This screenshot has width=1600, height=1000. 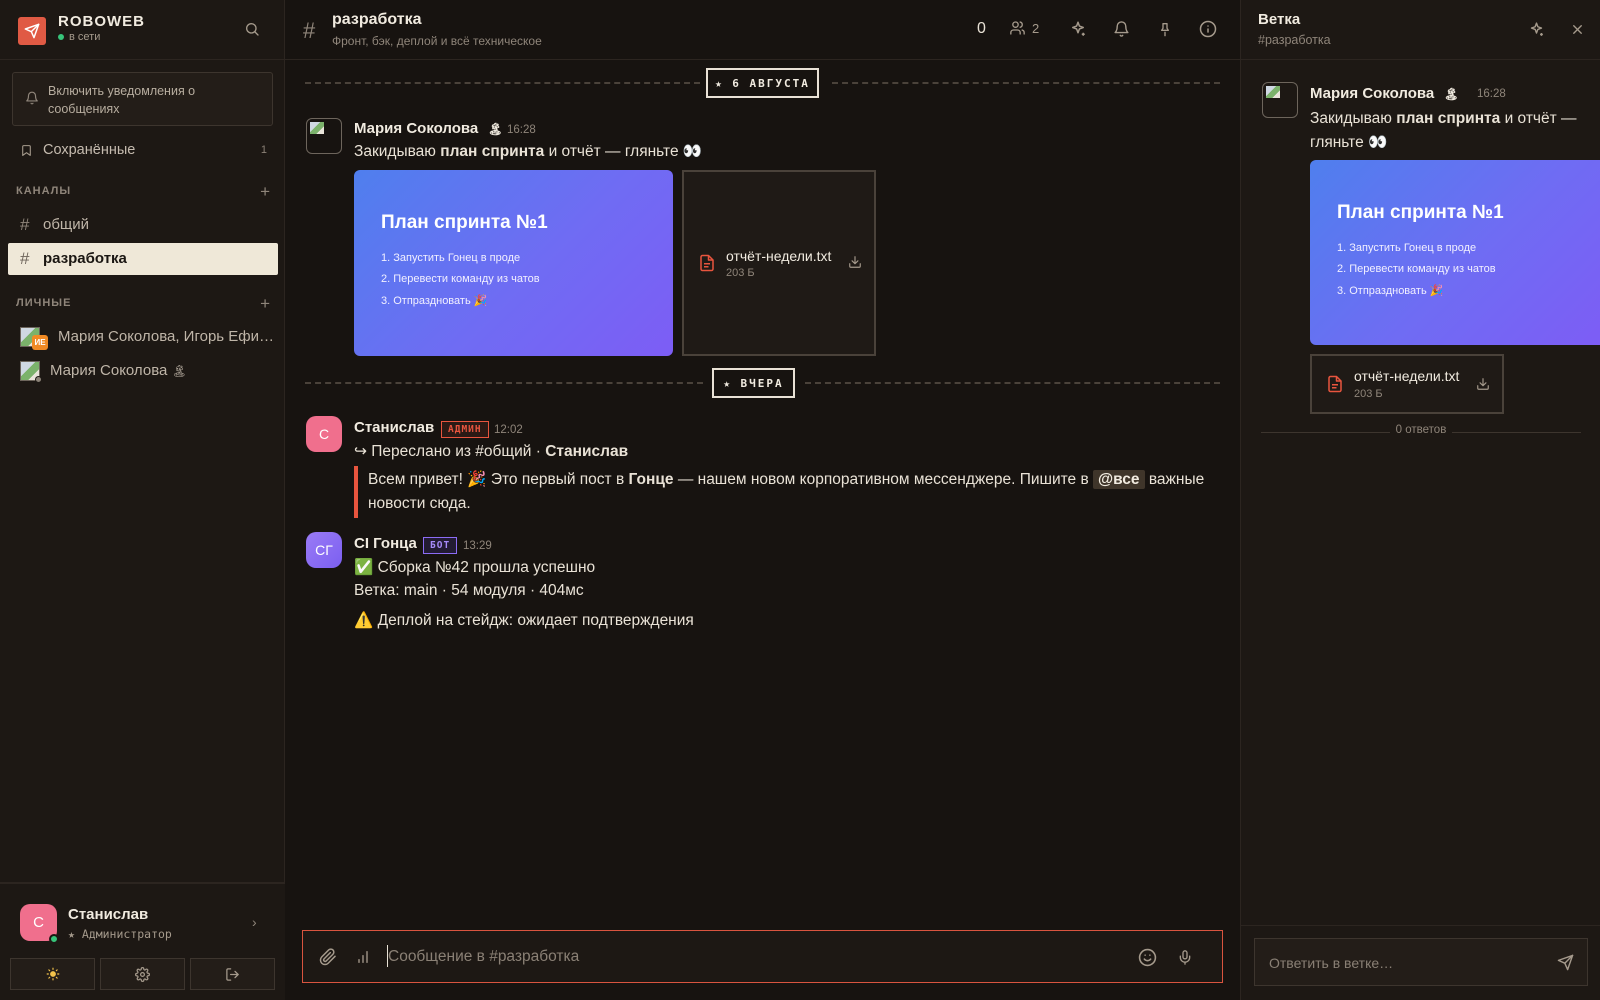 I want to click on enable-notifications-button: Включить уведомления о сообщениях, so click(x=142, y=99).